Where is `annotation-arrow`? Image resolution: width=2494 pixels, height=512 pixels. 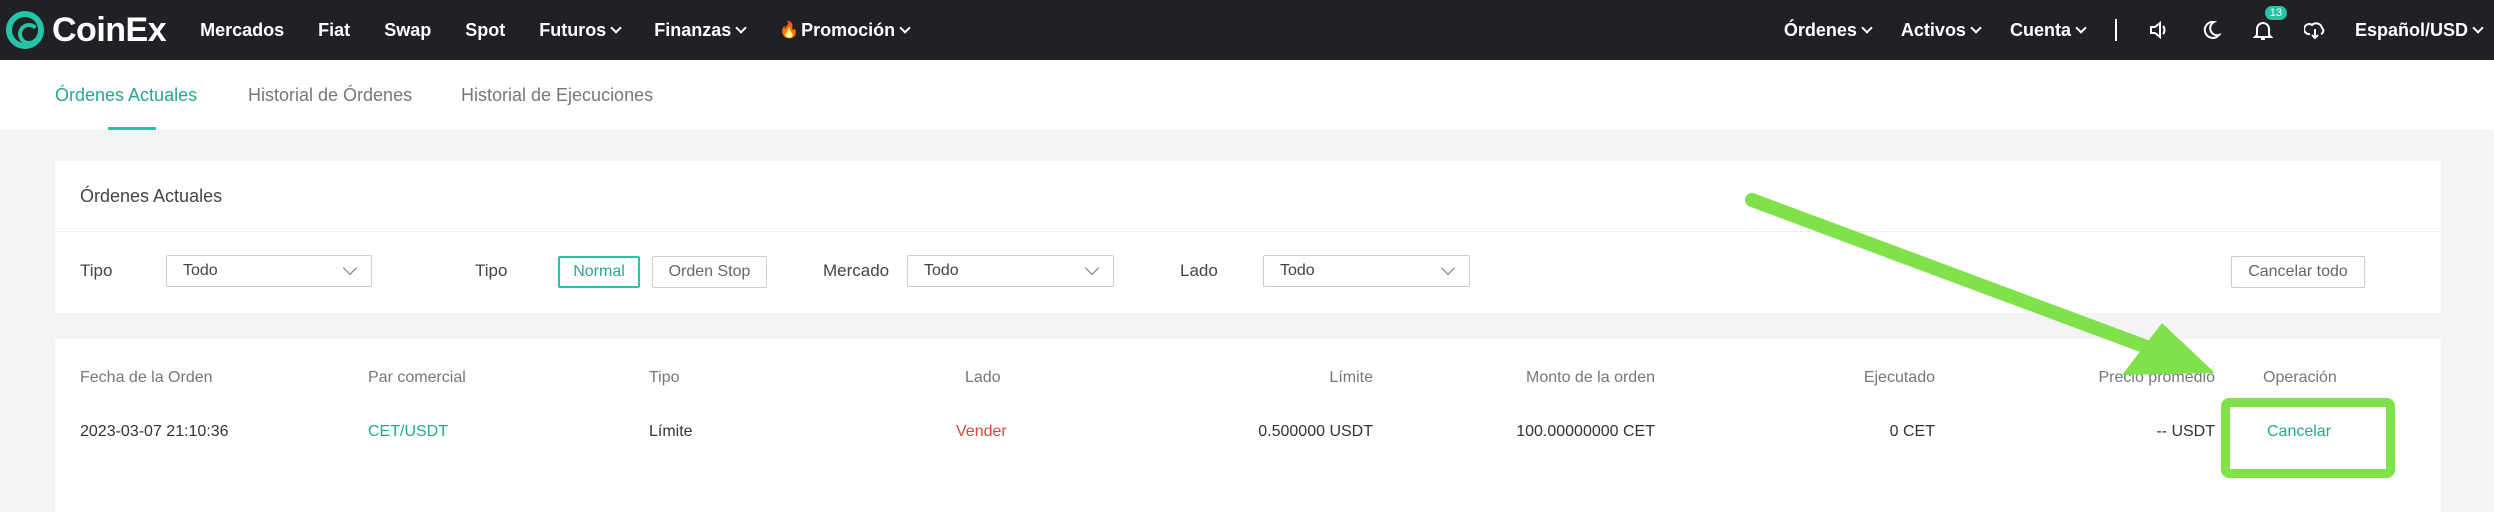 annotation-arrow is located at coordinates (1980, 284).